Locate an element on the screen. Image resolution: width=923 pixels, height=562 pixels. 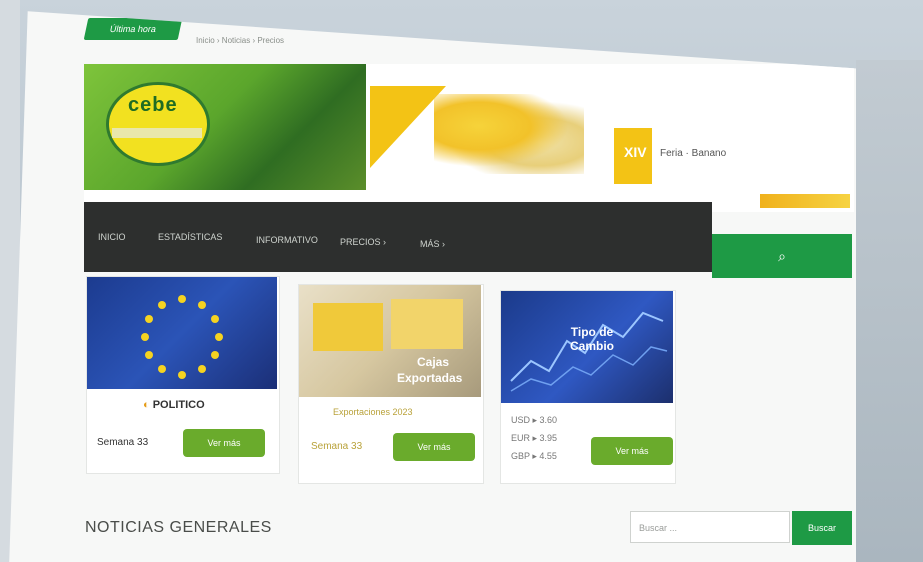
card-1-meta: Semana 33 is located at coordinates (123, 442).